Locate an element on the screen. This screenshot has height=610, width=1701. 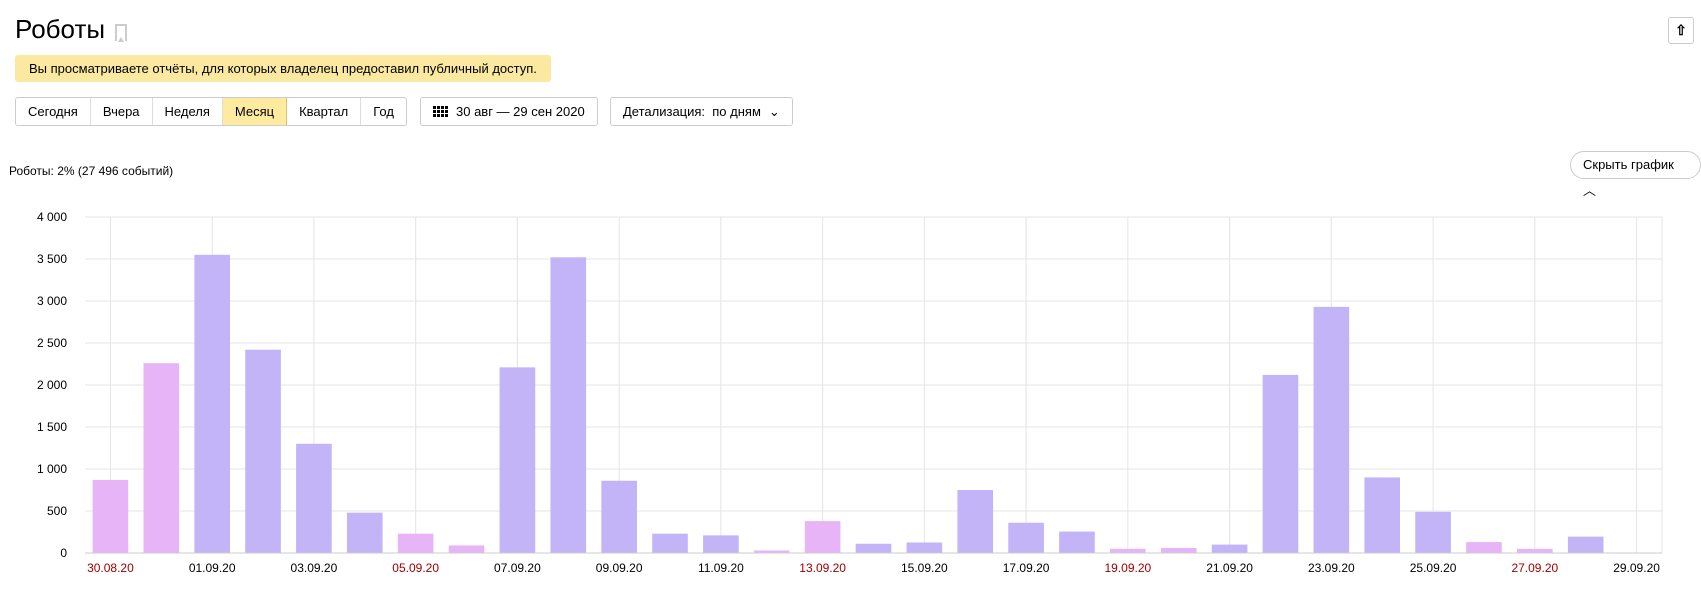
x-tick-label: 21.09.20 is located at coordinates (1229, 568).